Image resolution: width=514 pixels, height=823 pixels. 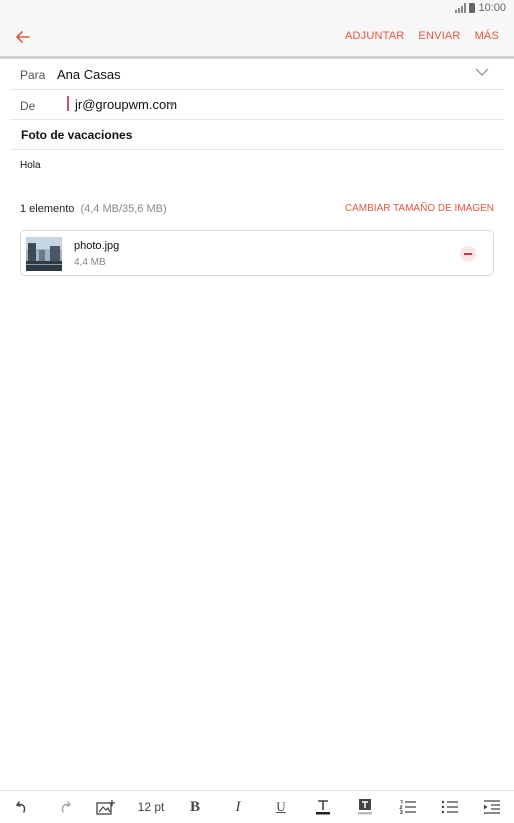 What do you see at coordinates (257, 105) in the screenshot?
I see `from-row: De jr@groupwm.com` at bounding box center [257, 105].